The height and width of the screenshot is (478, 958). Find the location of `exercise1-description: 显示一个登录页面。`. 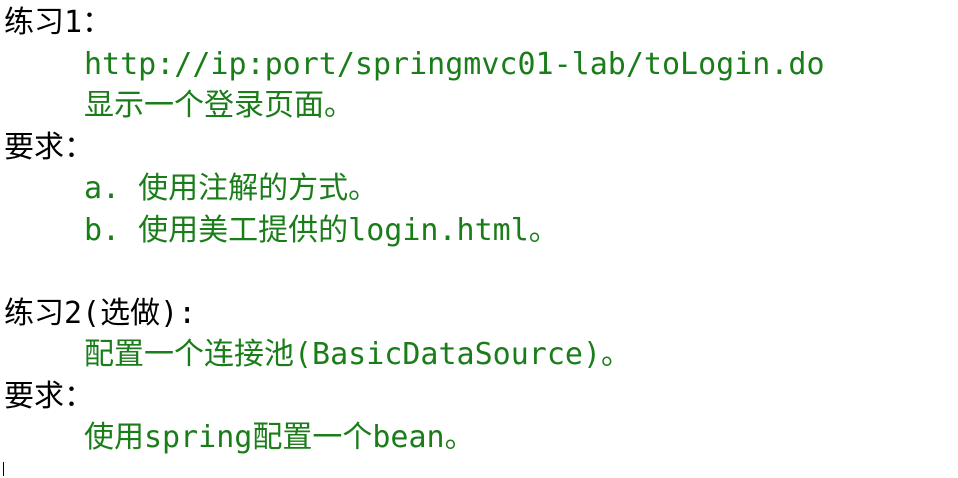

exercise1-description: 显示一个登录页面。 is located at coordinates (219, 105).